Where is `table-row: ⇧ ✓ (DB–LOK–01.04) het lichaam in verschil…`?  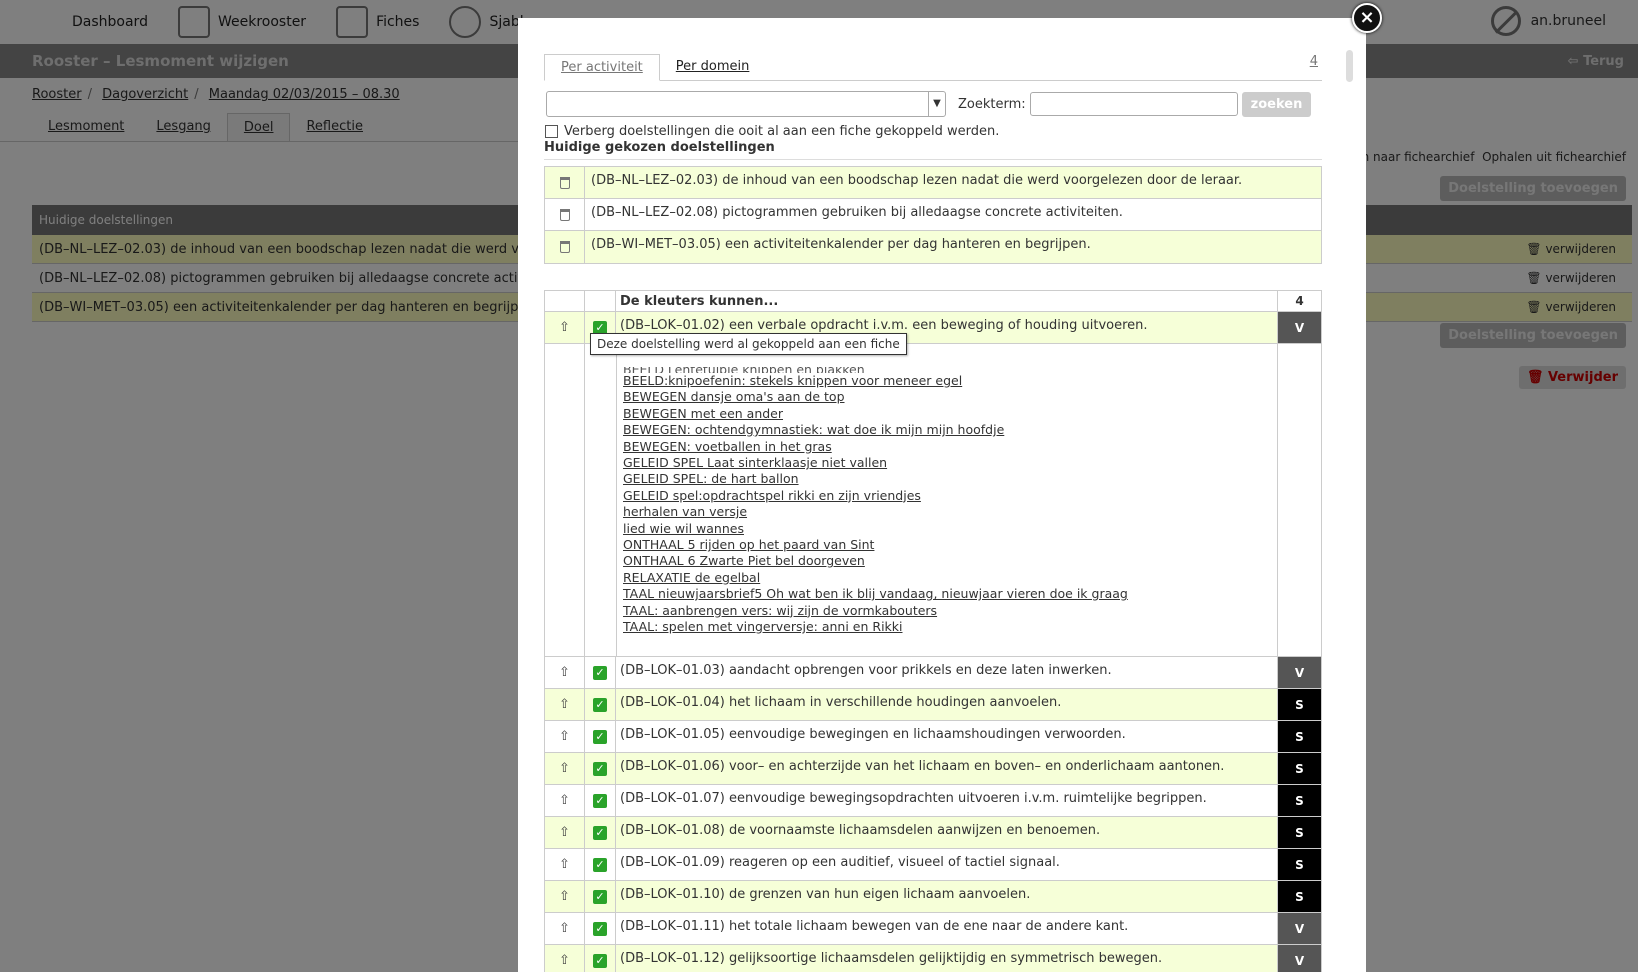
table-row: ⇧ ✓ (DB–LOK–01.04) het lichaam in verschil… is located at coordinates (933, 705).